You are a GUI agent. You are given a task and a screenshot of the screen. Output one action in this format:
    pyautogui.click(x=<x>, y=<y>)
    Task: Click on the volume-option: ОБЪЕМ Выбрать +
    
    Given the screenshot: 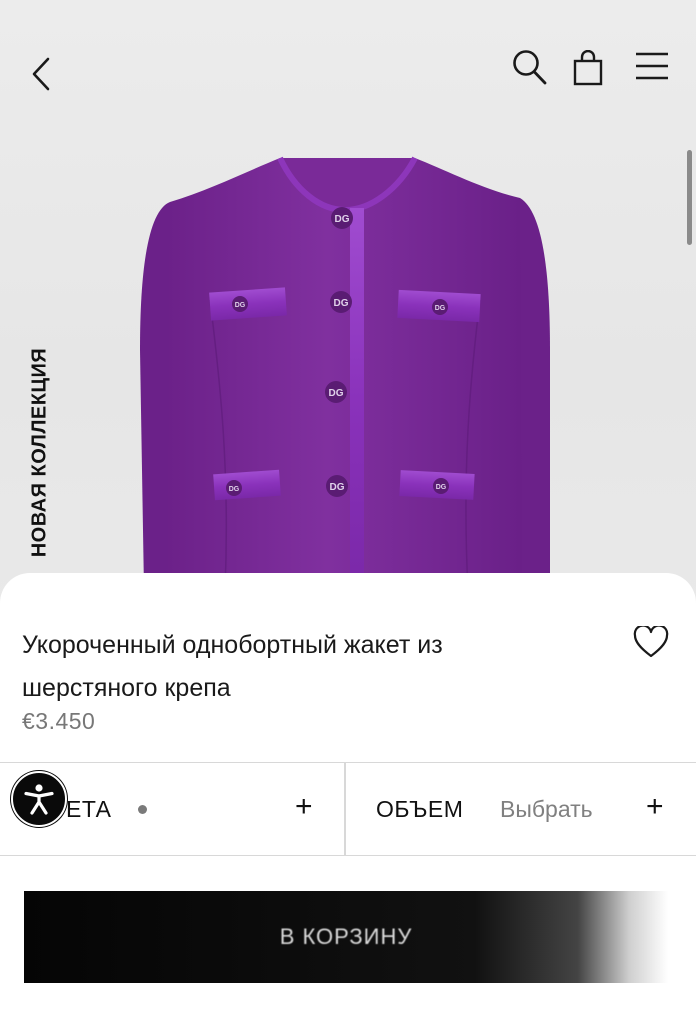 What is the action you would take?
    pyautogui.click(x=521, y=809)
    